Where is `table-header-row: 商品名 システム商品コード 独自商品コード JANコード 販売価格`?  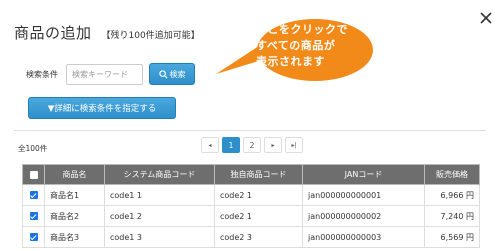 table-header-row: 商品名 システム商品コード 独自商品コード JANコード 販売価格 is located at coordinates (251, 174).